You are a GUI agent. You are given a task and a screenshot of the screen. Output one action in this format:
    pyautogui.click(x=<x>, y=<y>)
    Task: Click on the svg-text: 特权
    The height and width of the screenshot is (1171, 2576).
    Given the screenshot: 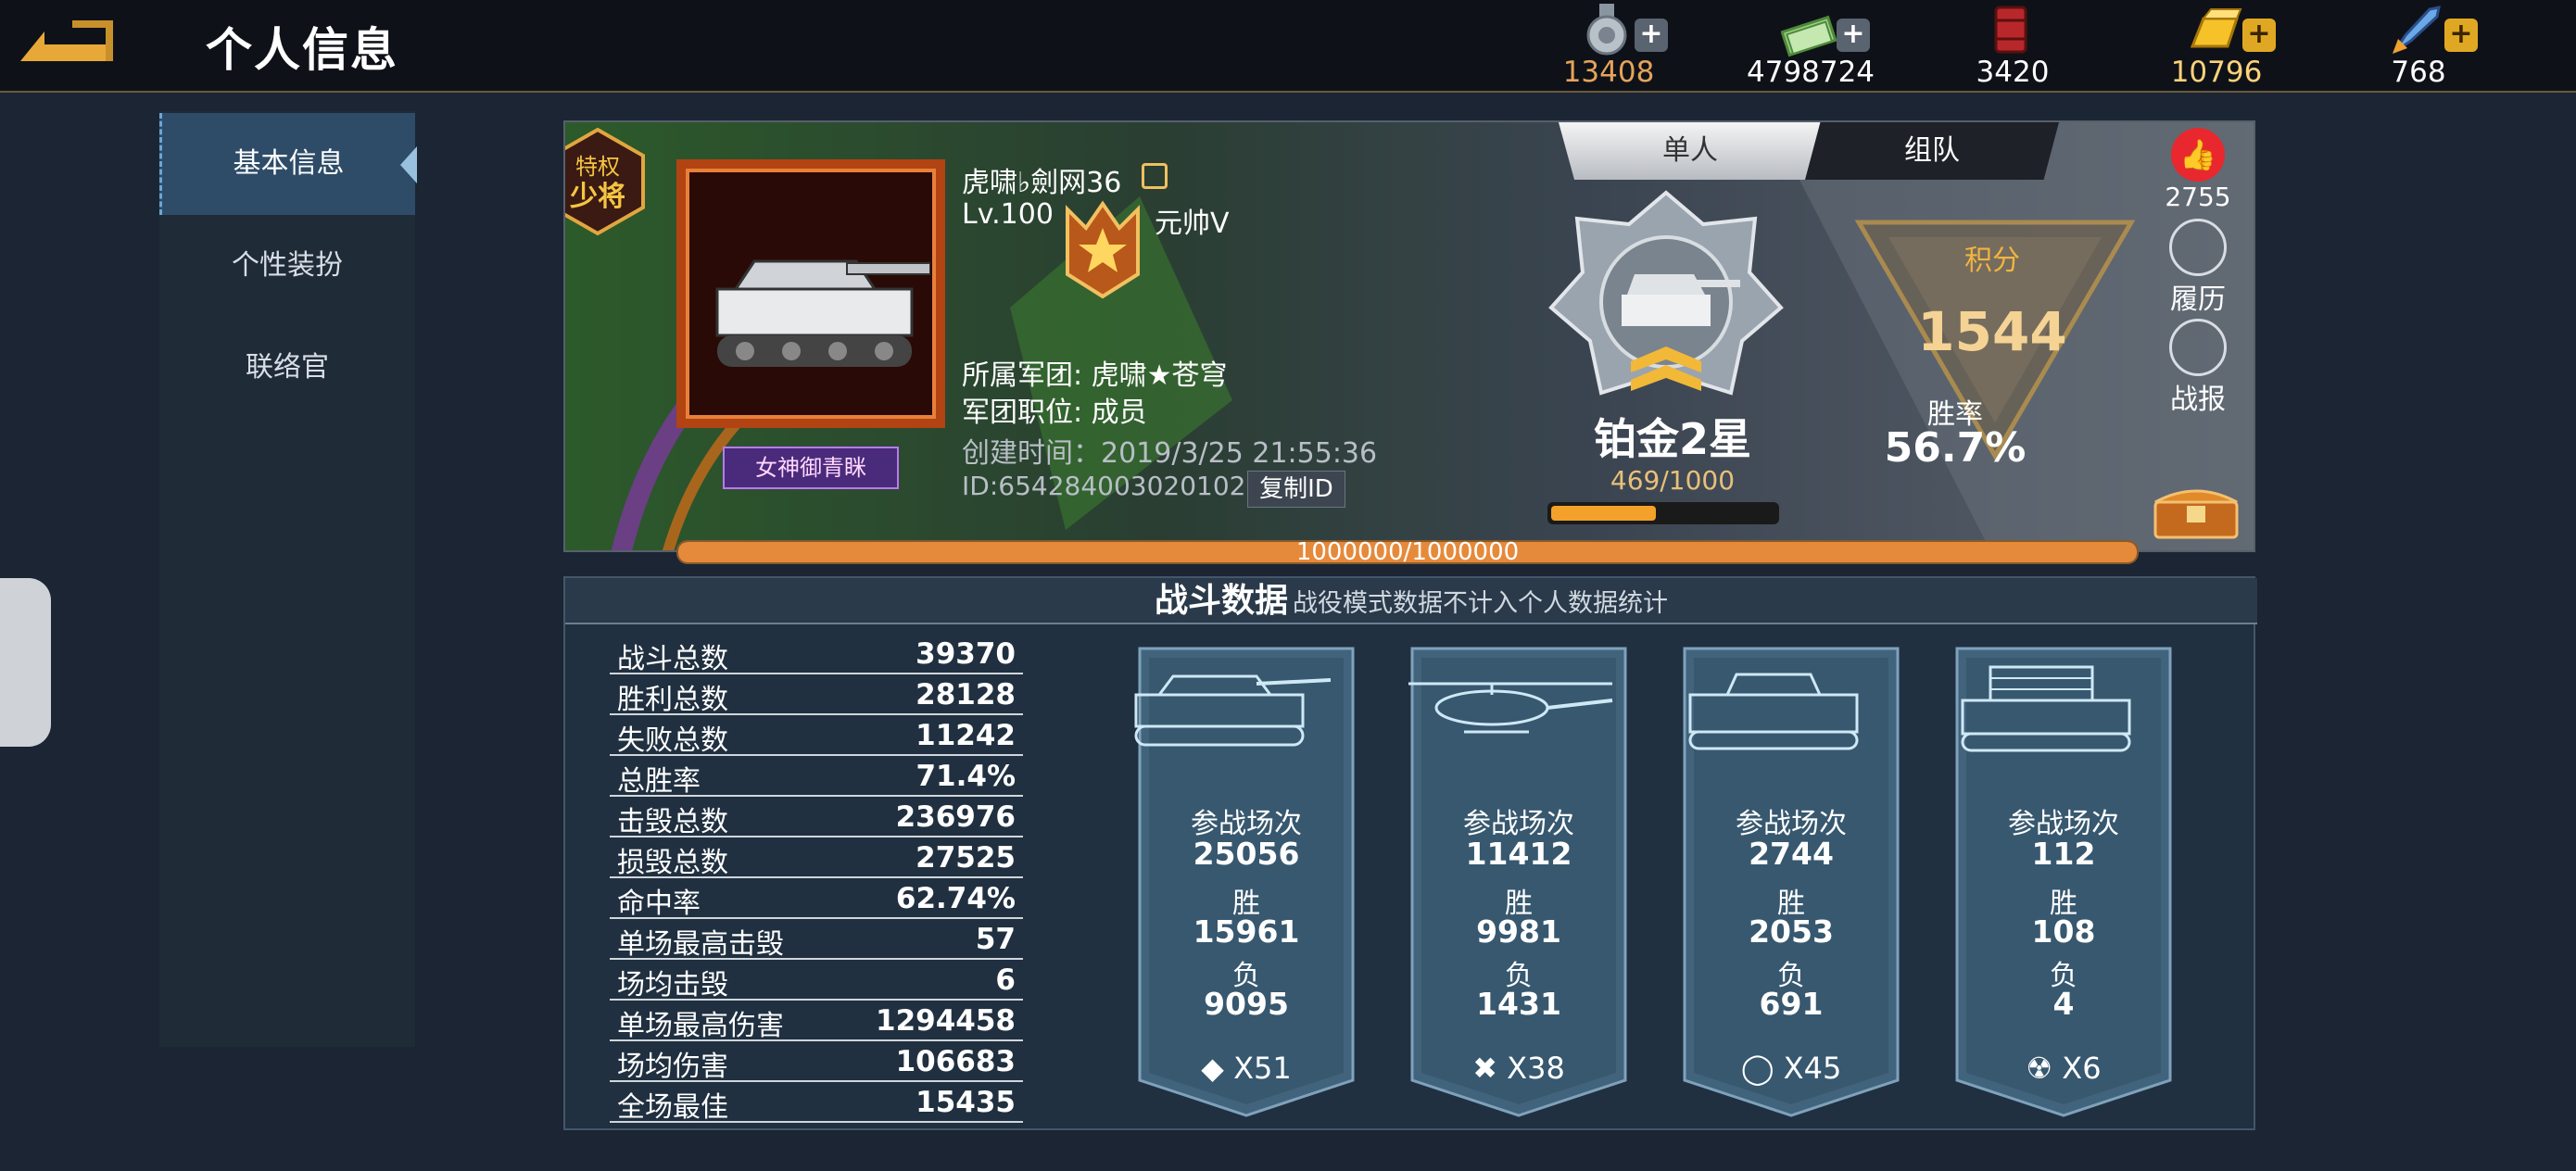 What is the action you would take?
    pyautogui.click(x=598, y=167)
    